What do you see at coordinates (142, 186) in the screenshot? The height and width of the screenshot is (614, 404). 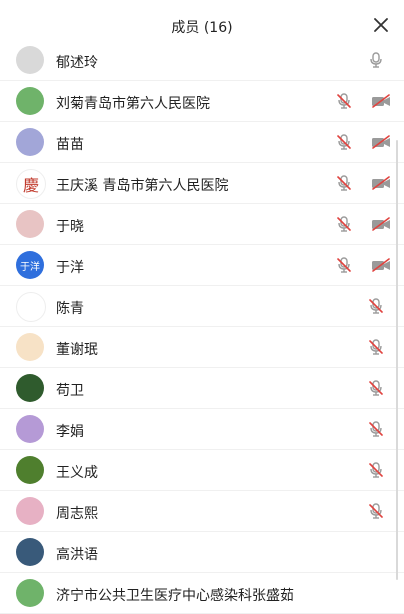 I see `member-name: 王庆溪 青岛市第六人民医院` at bounding box center [142, 186].